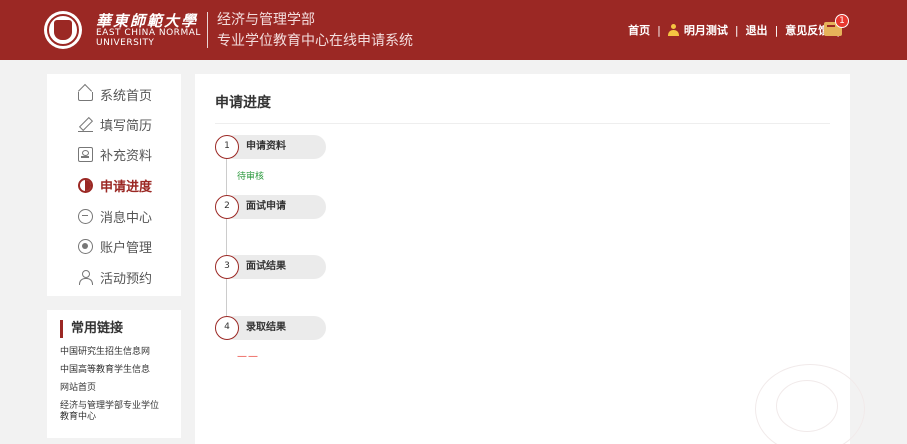 The image size is (907, 444). Describe the element at coordinates (227, 147) in the screenshot. I see `step-number: 1` at that location.